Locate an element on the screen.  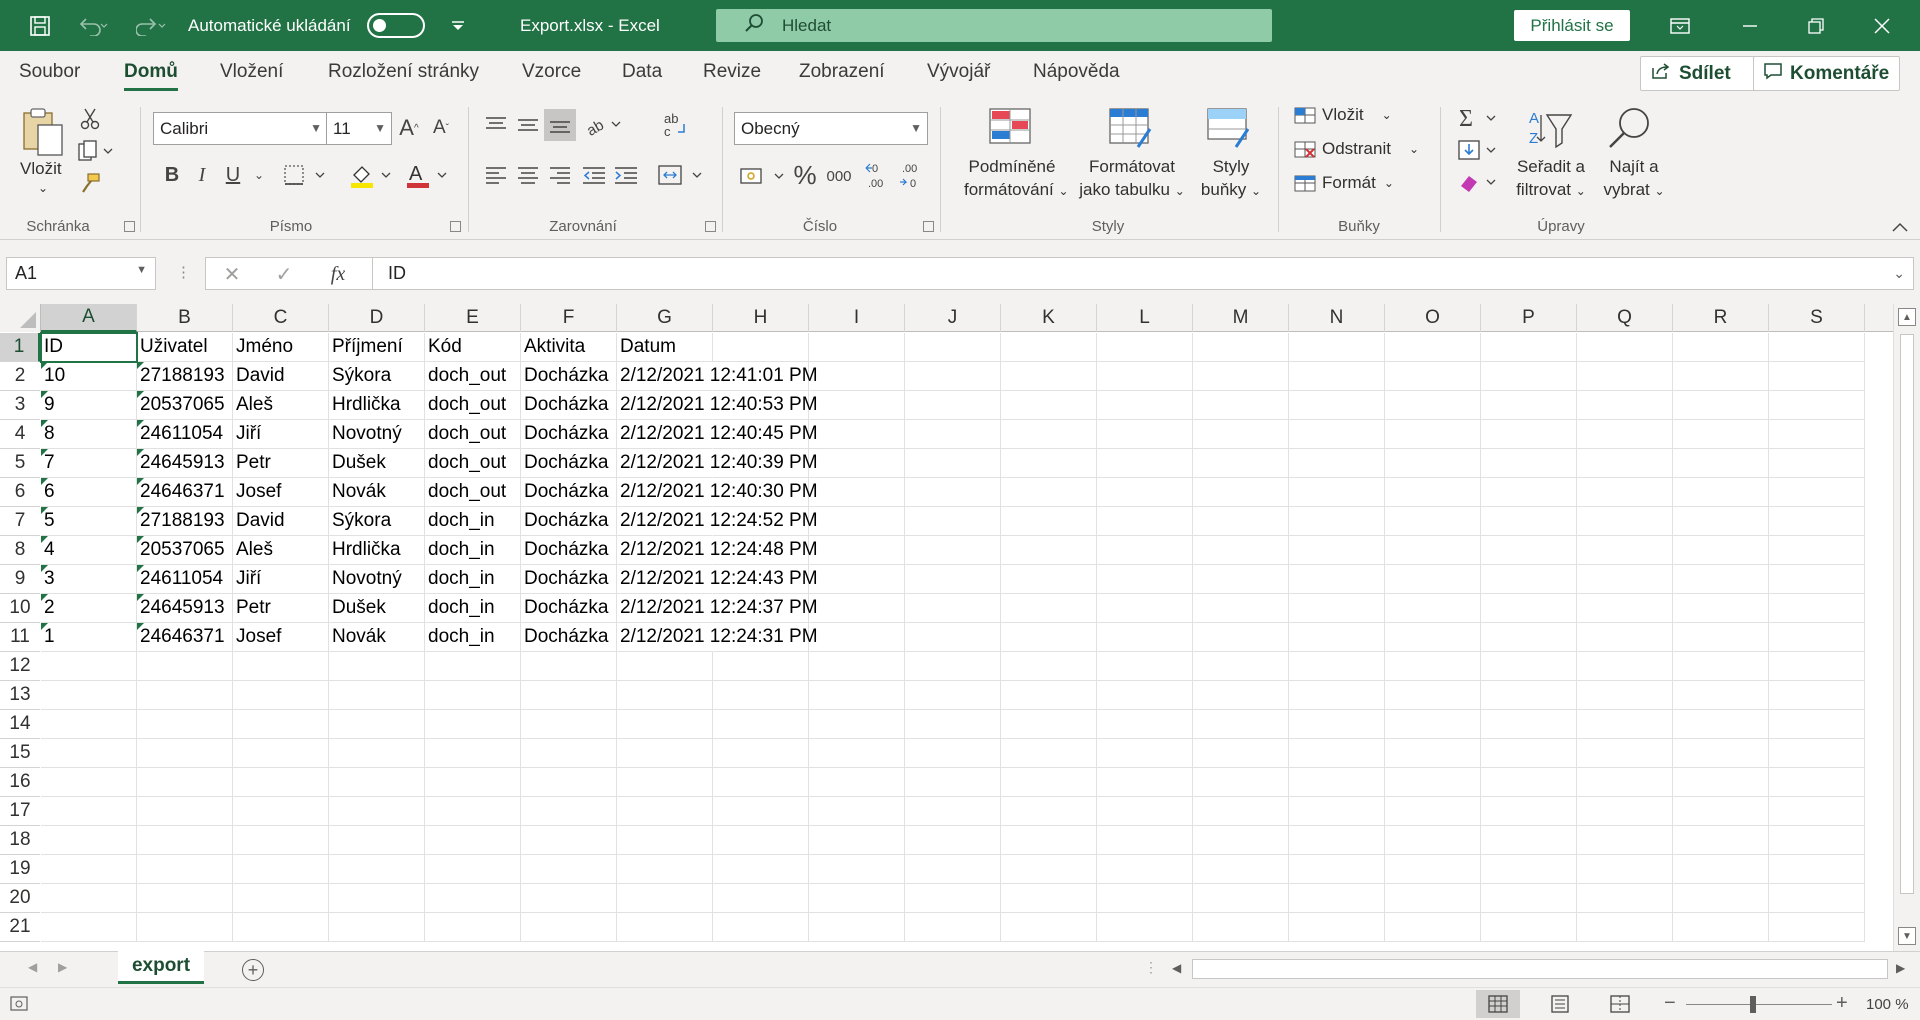
cell-K18 is located at coordinates (1049, 840).